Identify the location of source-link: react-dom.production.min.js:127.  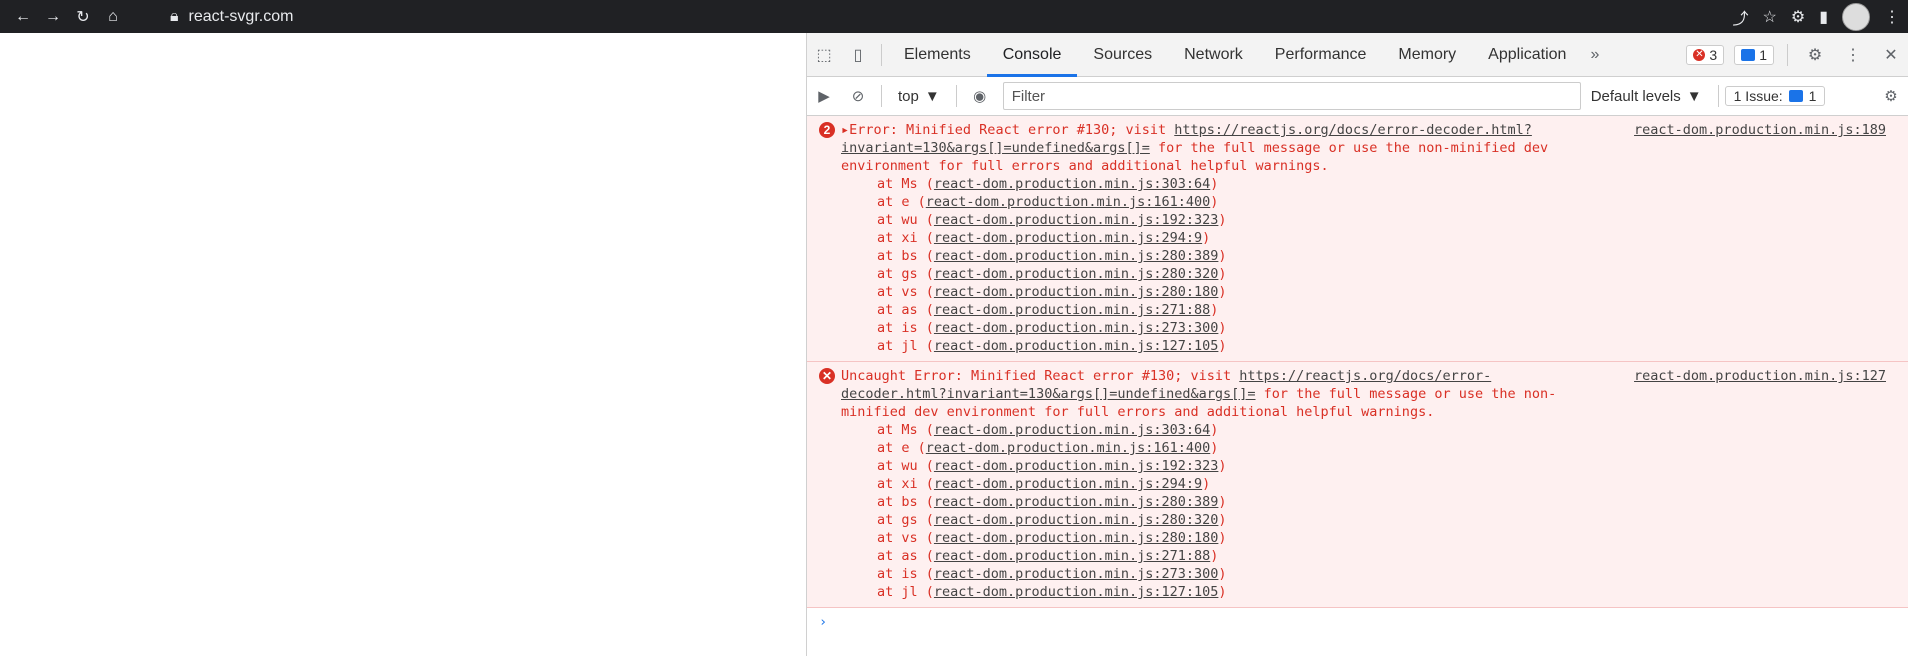
(1760, 376).